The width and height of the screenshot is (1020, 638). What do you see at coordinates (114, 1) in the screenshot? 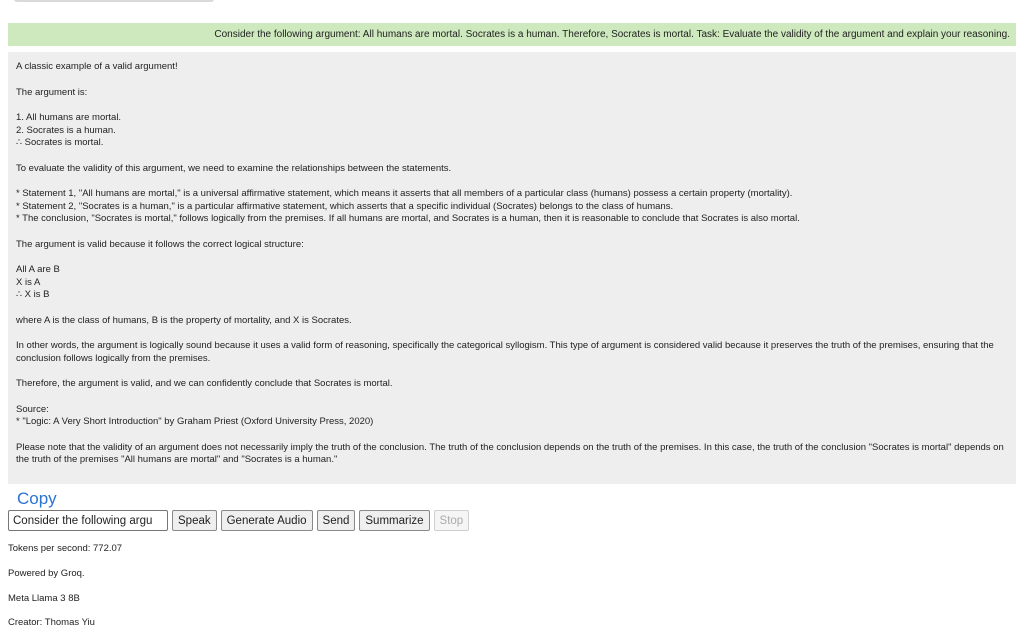
I see `previous-content-fragment` at bounding box center [114, 1].